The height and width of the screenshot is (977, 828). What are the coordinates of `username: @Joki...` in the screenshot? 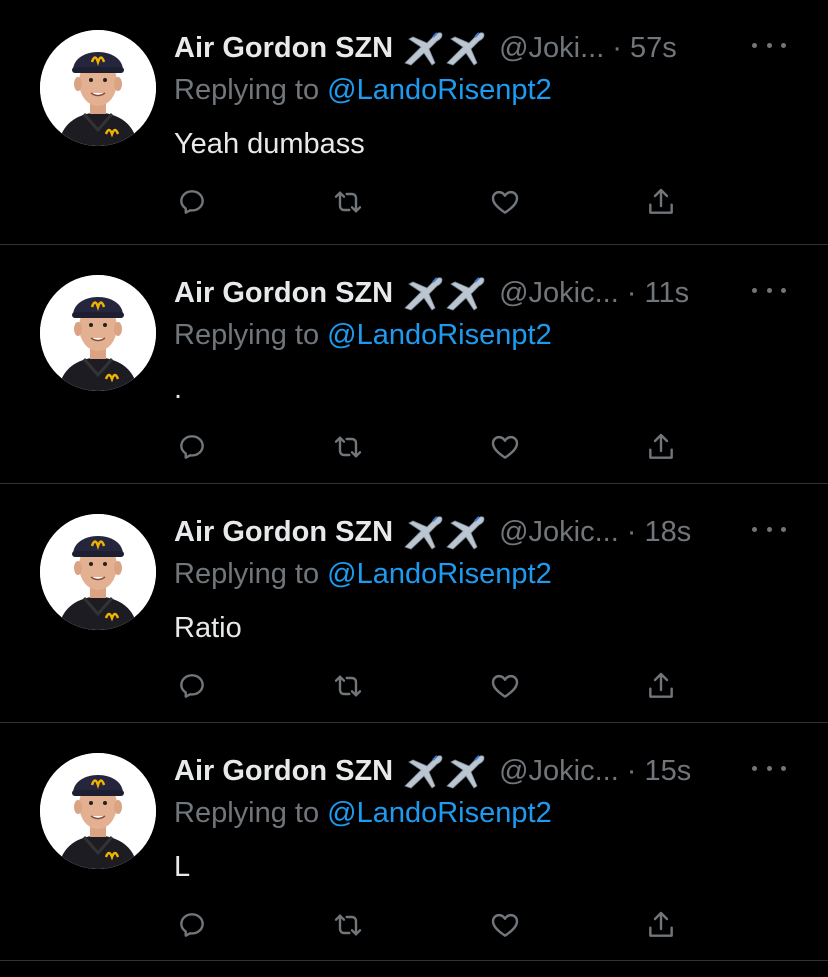 It's located at (551, 48).